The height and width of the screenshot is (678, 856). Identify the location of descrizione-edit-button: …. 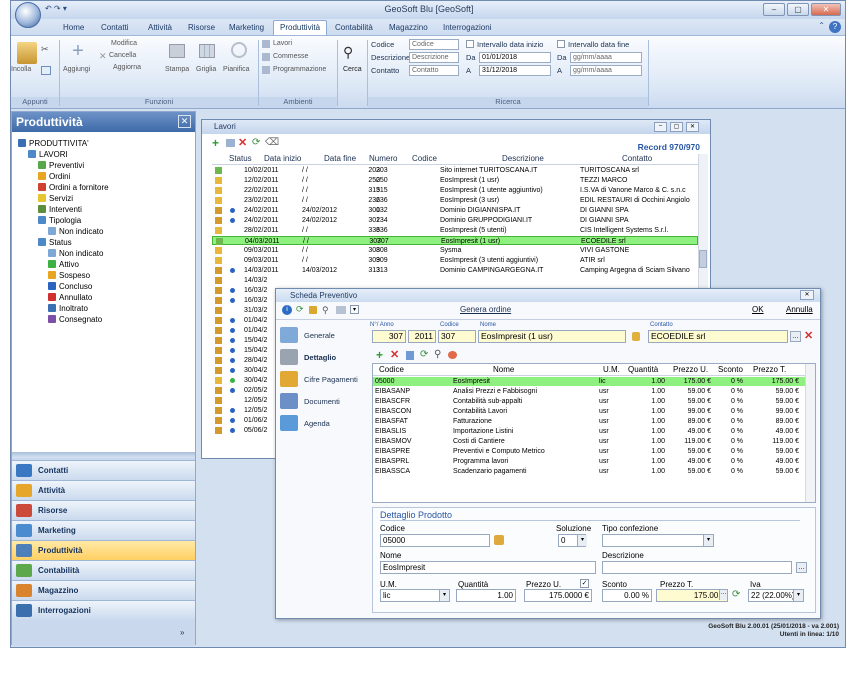
(801, 567).